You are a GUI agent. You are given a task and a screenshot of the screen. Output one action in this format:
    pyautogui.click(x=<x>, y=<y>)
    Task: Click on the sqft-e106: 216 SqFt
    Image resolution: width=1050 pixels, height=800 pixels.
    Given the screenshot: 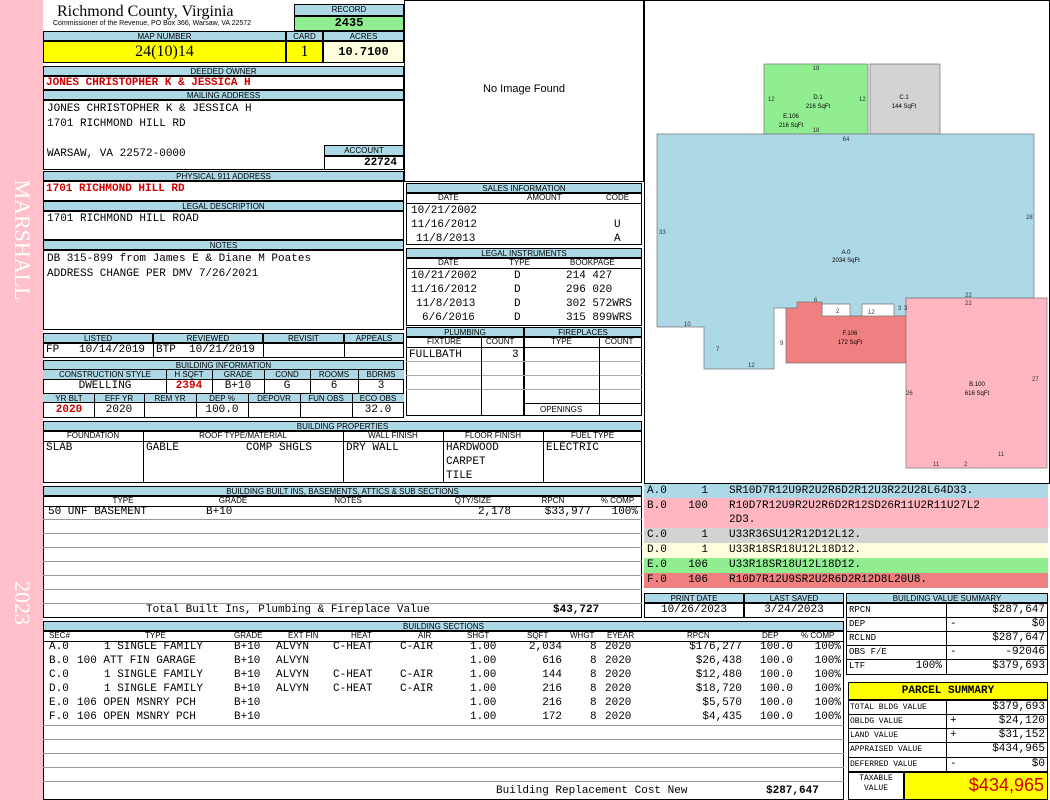 What is the action you would take?
    pyautogui.click(x=791, y=126)
    